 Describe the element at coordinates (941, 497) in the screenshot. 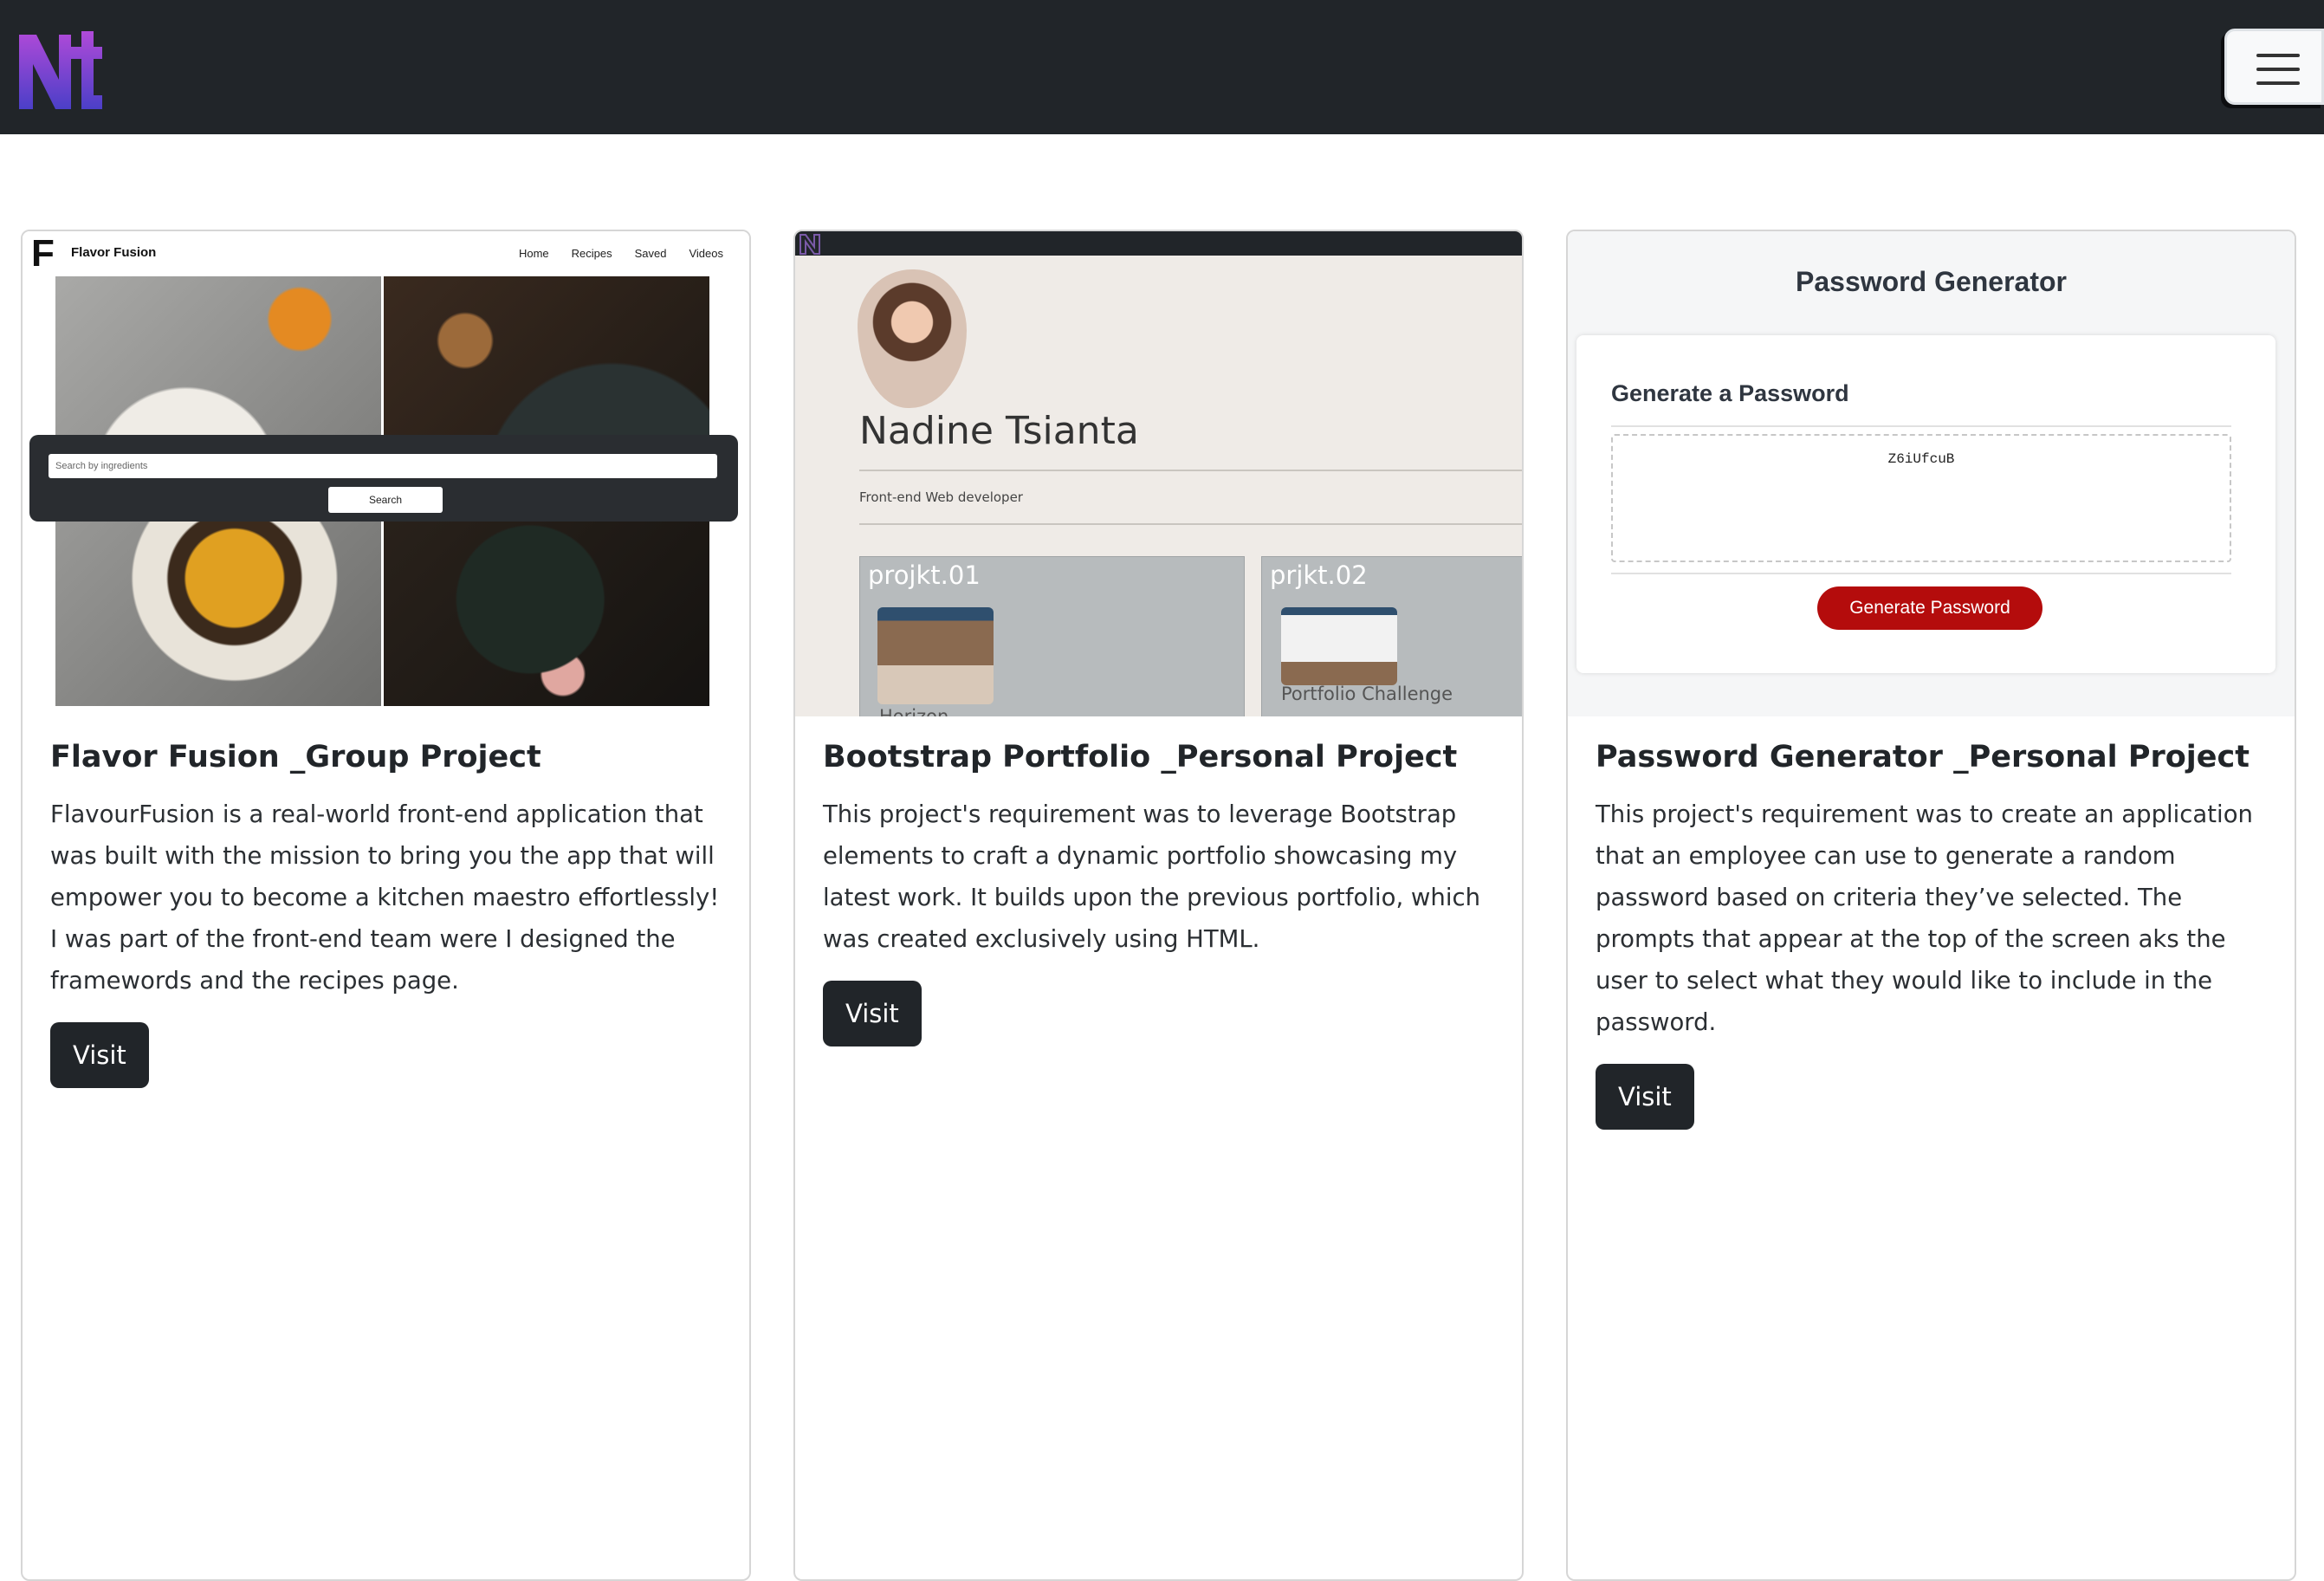

I see `preview-role: Front-end Web developer` at that location.